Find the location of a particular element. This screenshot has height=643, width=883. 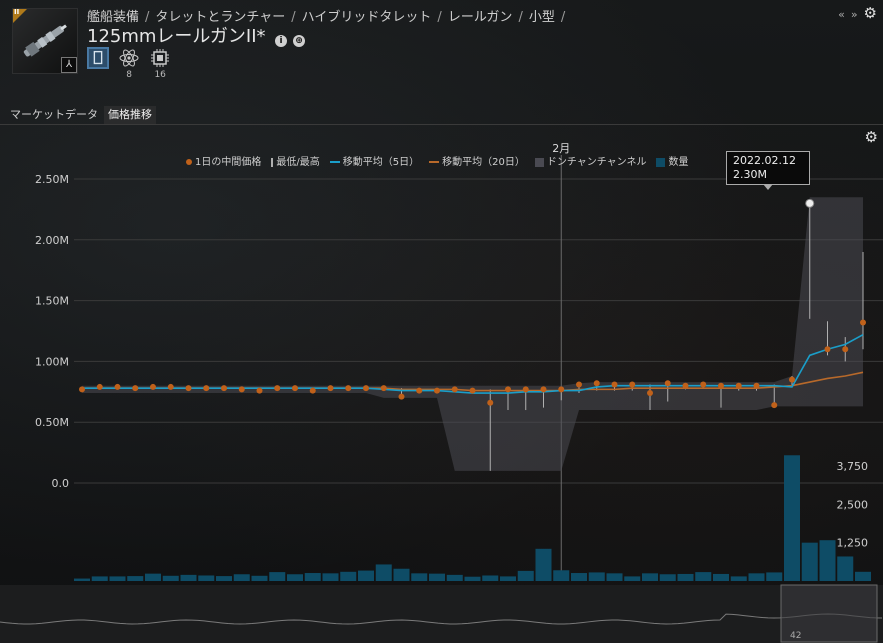

volume-tick-label: 3,750 is located at coordinates (853, 466).